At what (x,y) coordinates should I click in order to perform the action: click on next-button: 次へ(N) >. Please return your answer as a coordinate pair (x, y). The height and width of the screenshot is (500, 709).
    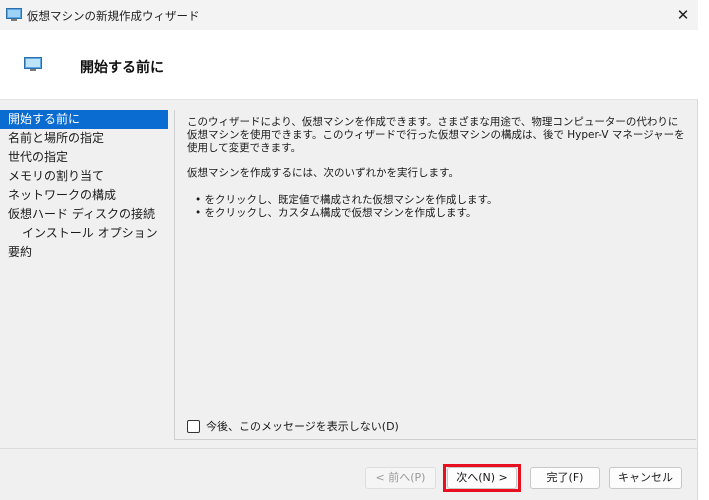
    Looking at the image, I should click on (482, 478).